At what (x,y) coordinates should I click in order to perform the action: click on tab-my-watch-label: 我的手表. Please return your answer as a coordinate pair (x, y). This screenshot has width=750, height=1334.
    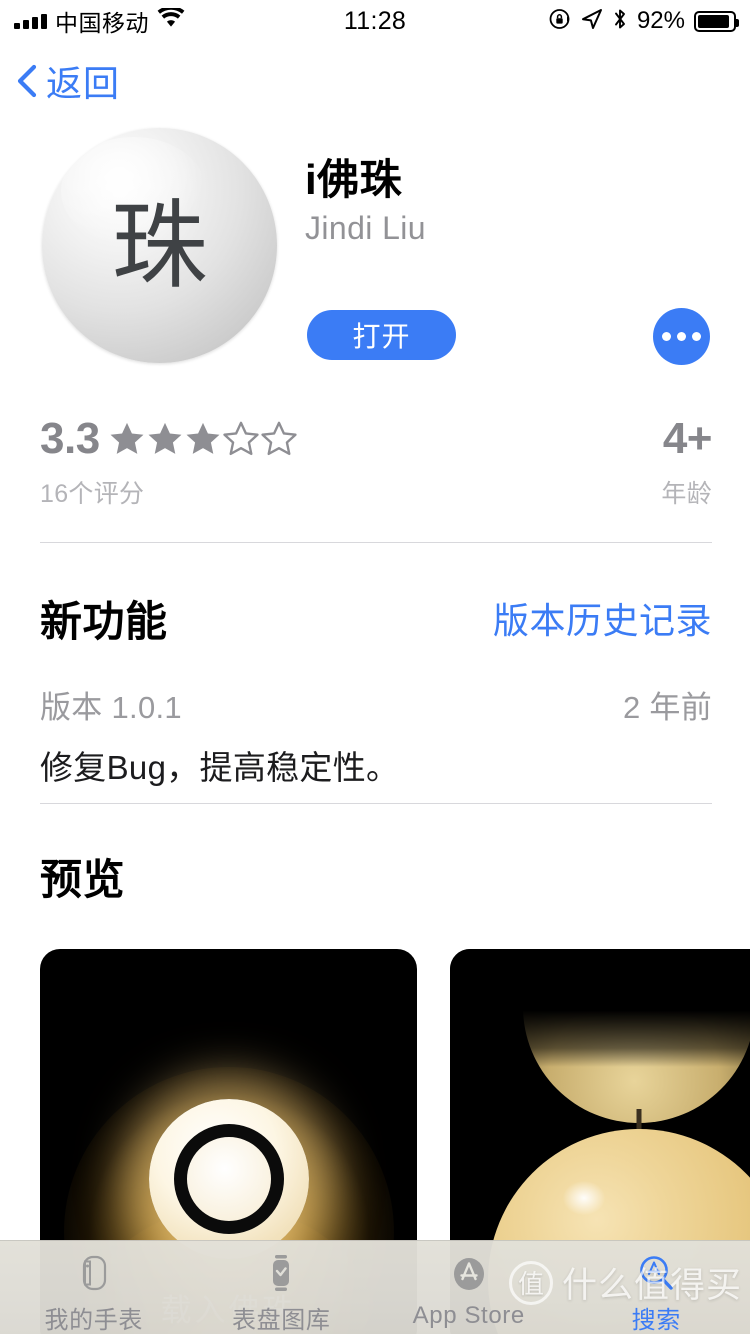
    Looking at the image, I should click on (93, 1320).